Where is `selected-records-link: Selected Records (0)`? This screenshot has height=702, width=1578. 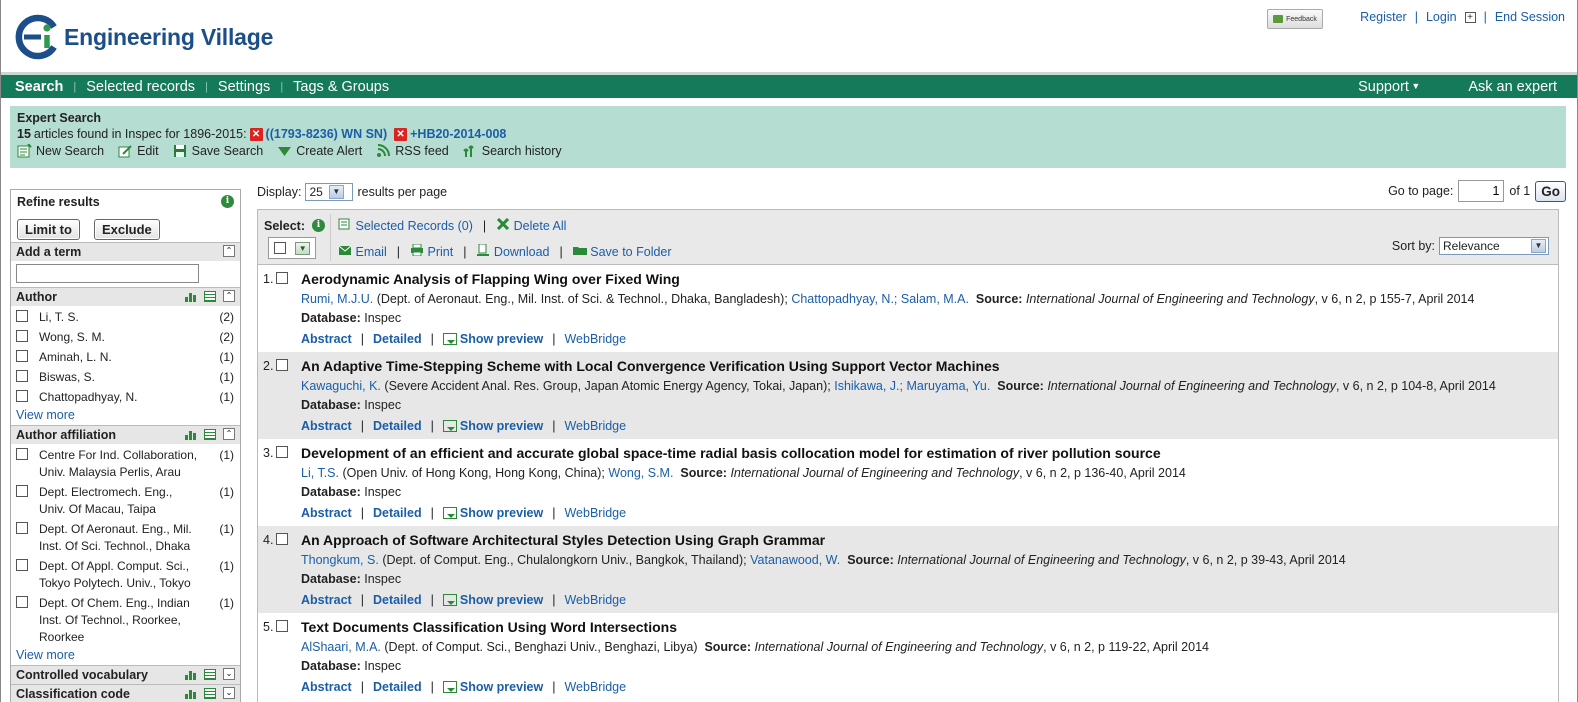 selected-records-link: Selected Records (0) is located at coordinates (405, 225).